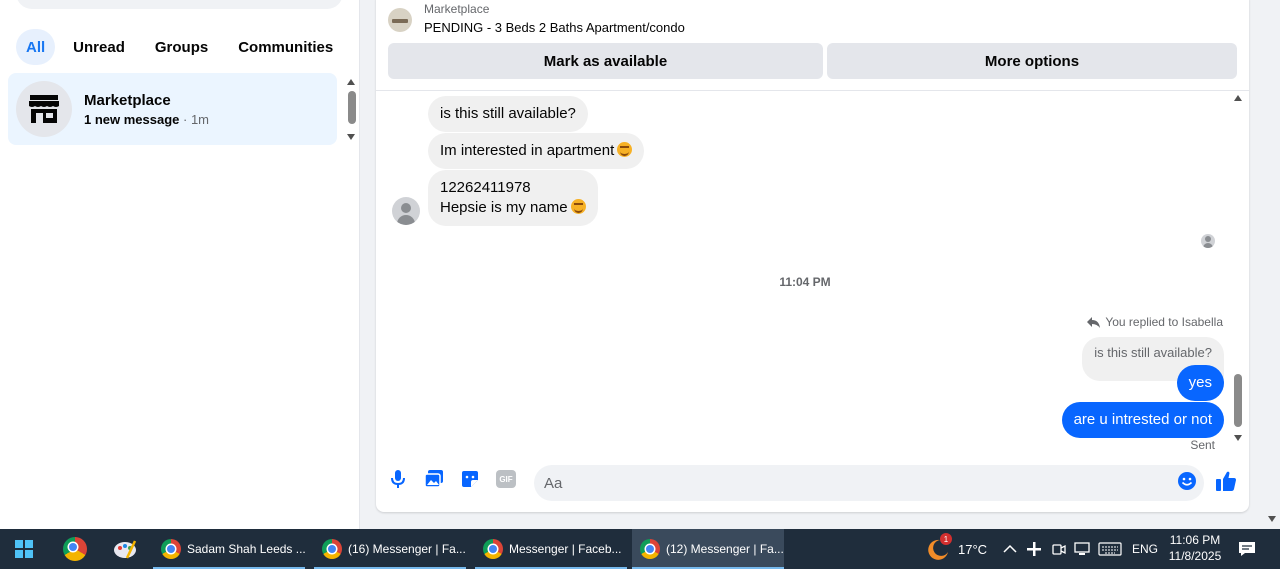 The image size is (1280, 569). Describe the element at coordinates (1110, 549) in the screenshot. I see `keyboard-icon` at that location.